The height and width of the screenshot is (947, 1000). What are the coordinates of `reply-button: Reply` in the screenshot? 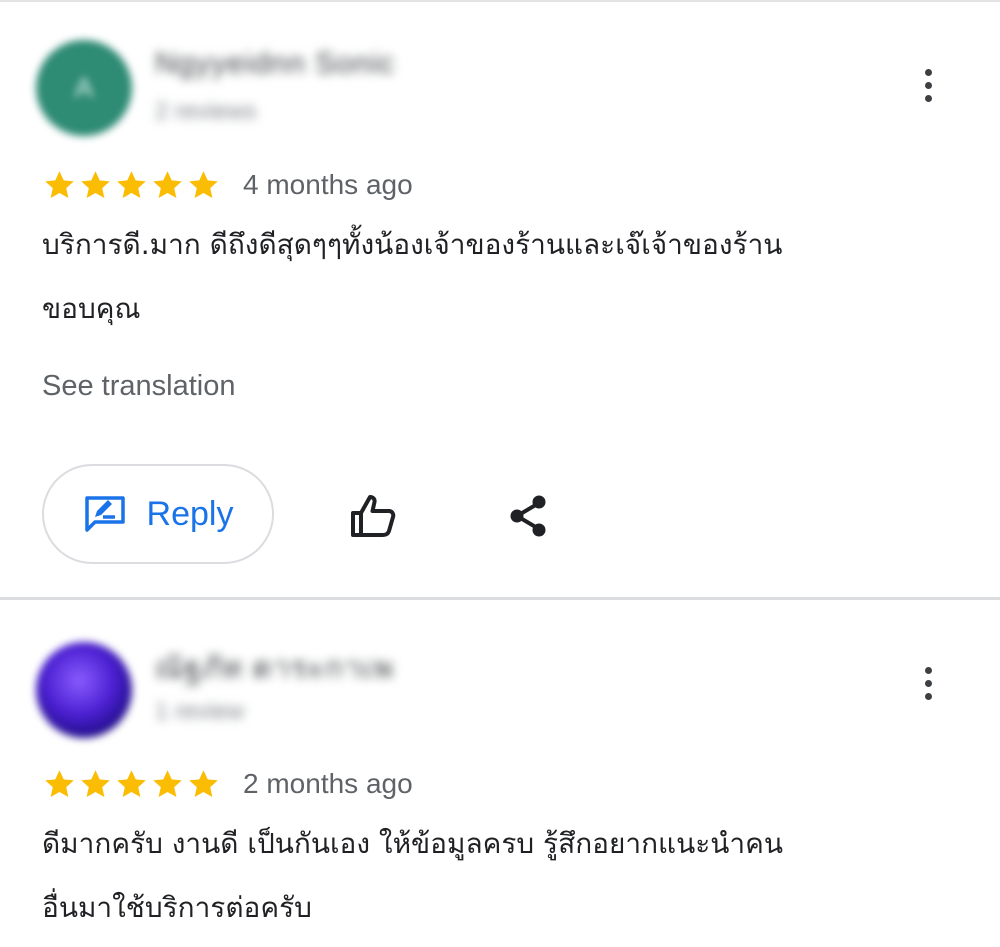 It's located at (158, 514).